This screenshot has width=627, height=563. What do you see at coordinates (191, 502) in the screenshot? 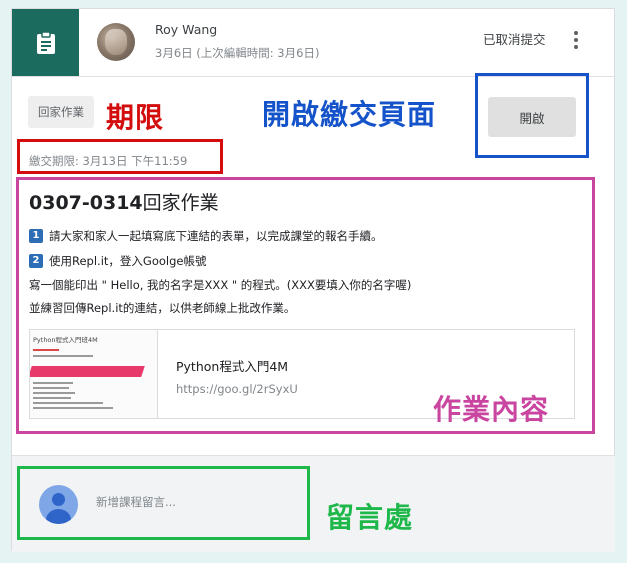
I see `comment-input` at bounding box center [191, 502].